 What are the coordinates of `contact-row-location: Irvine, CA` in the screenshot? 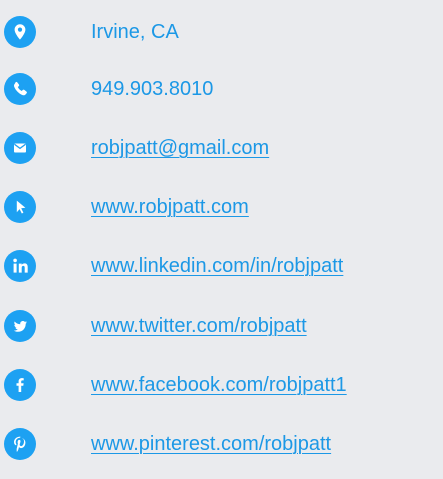 It's located at (221, 34).